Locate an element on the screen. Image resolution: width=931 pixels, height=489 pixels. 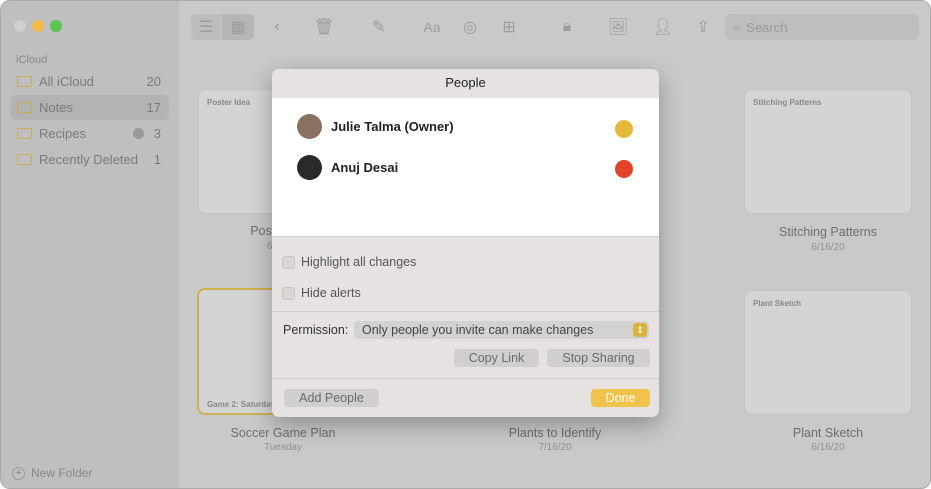
compose-icon: ✎ is located at coordinates (379, 27).